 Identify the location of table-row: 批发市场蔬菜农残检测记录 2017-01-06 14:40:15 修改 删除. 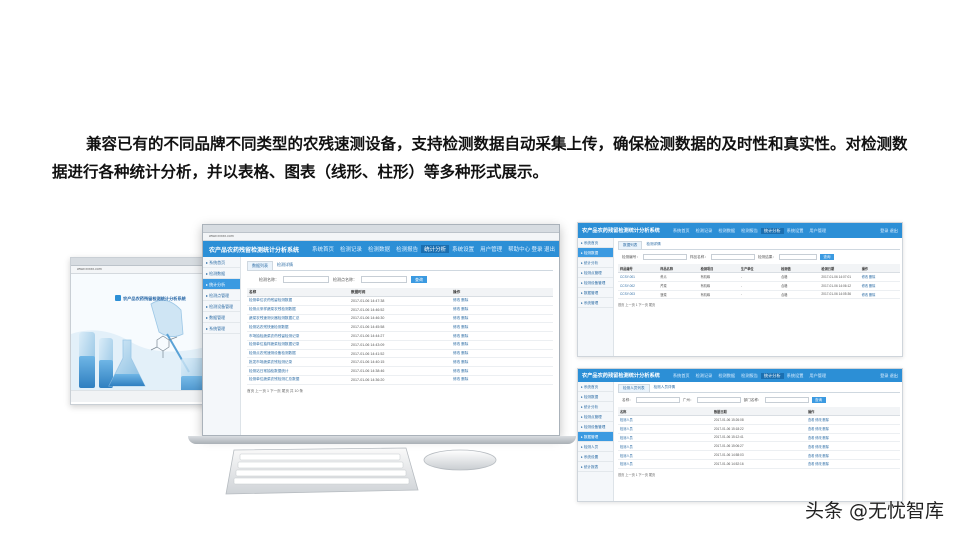
(400, 362).